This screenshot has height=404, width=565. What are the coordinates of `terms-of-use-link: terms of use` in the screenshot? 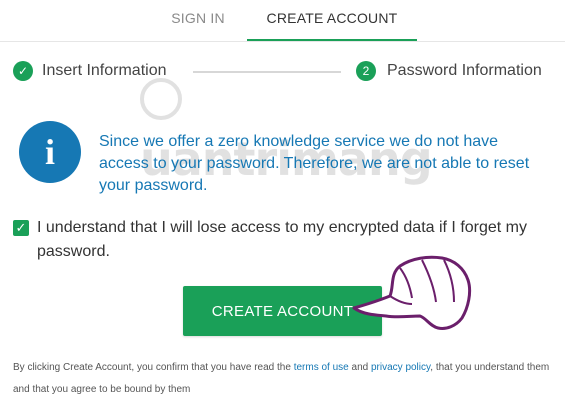 It's located at (321, 367).